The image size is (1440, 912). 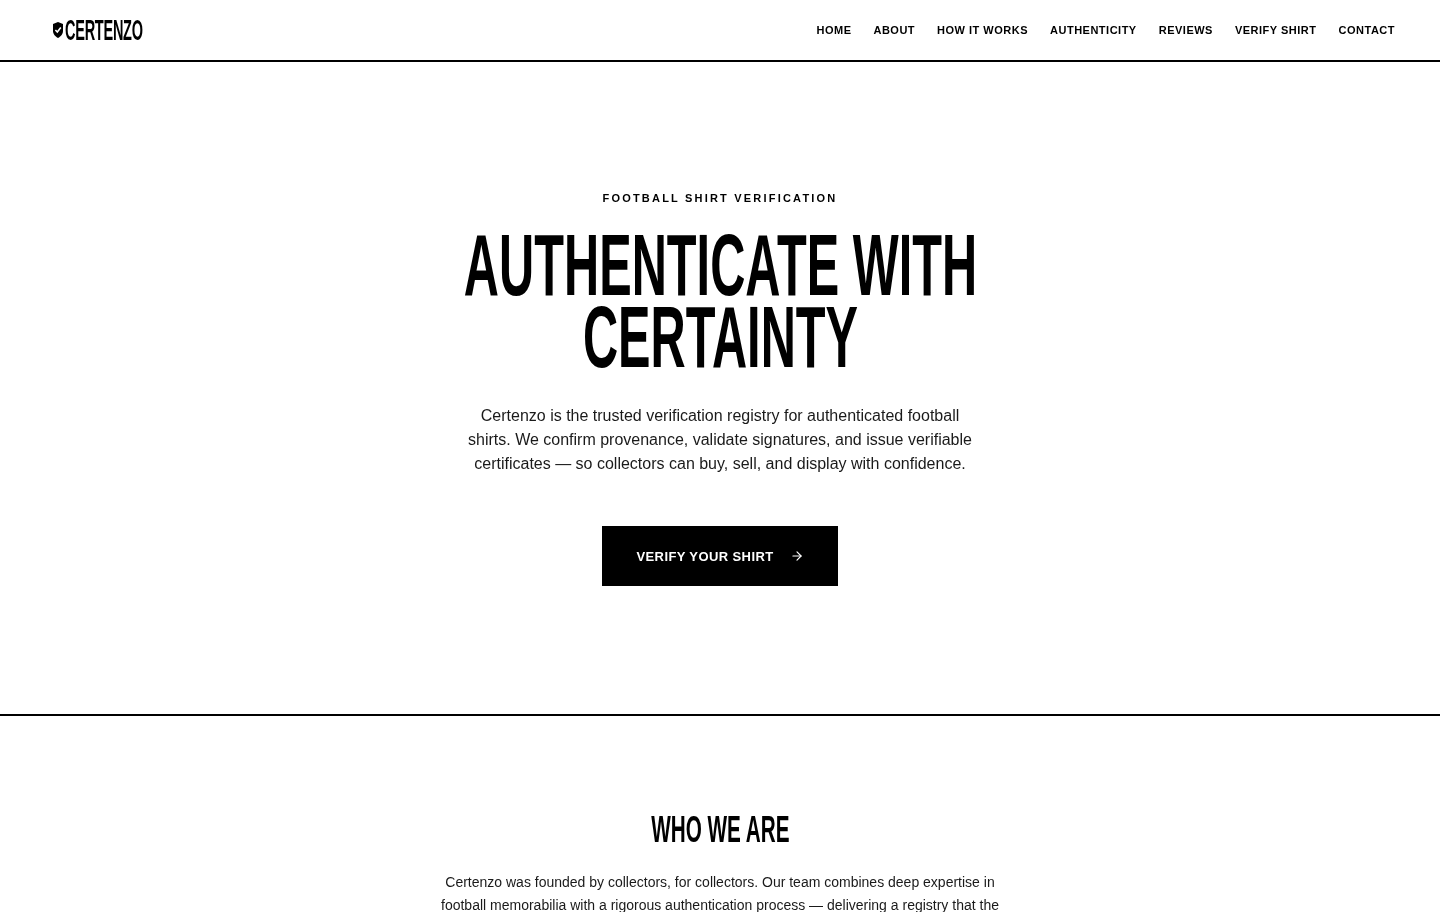 I want to click on nav-link: HOW IT WORKS, so click(x=983, y=30).